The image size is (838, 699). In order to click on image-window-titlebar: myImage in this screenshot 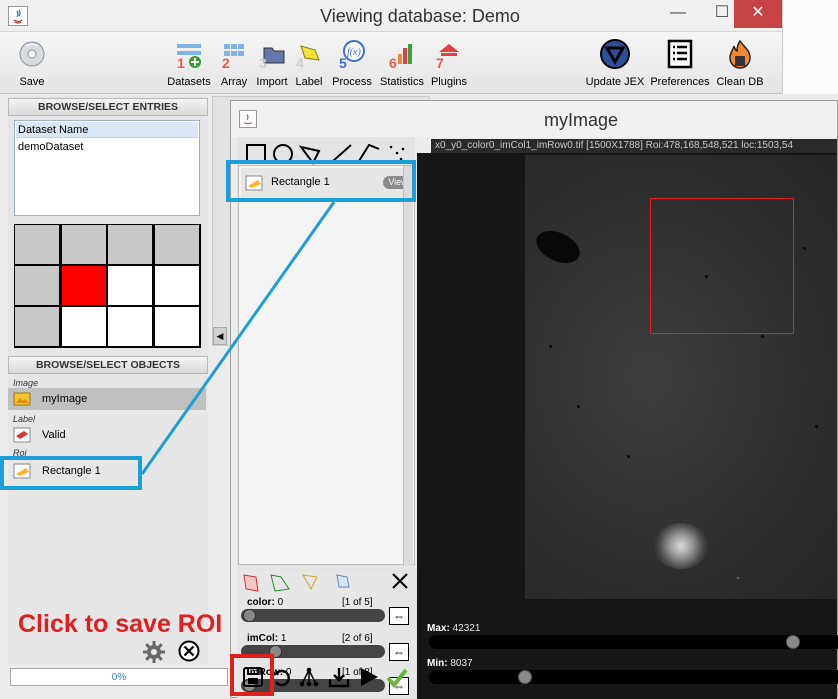, I will do `click(534, 119)`.